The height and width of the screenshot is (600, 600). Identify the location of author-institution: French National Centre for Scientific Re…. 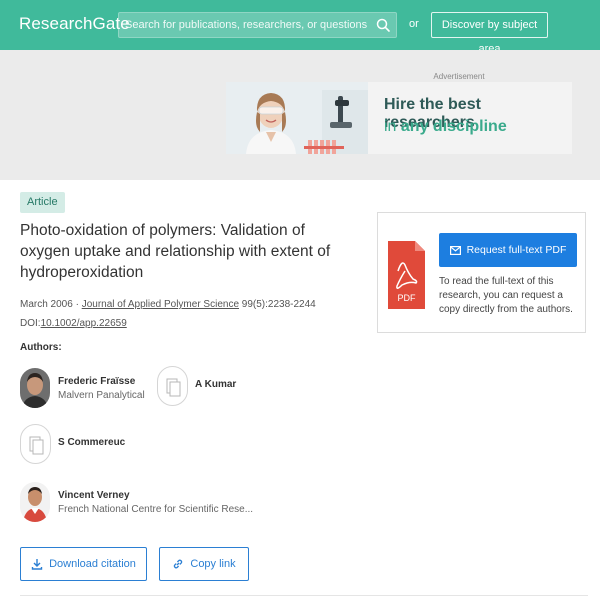
(156, 509).